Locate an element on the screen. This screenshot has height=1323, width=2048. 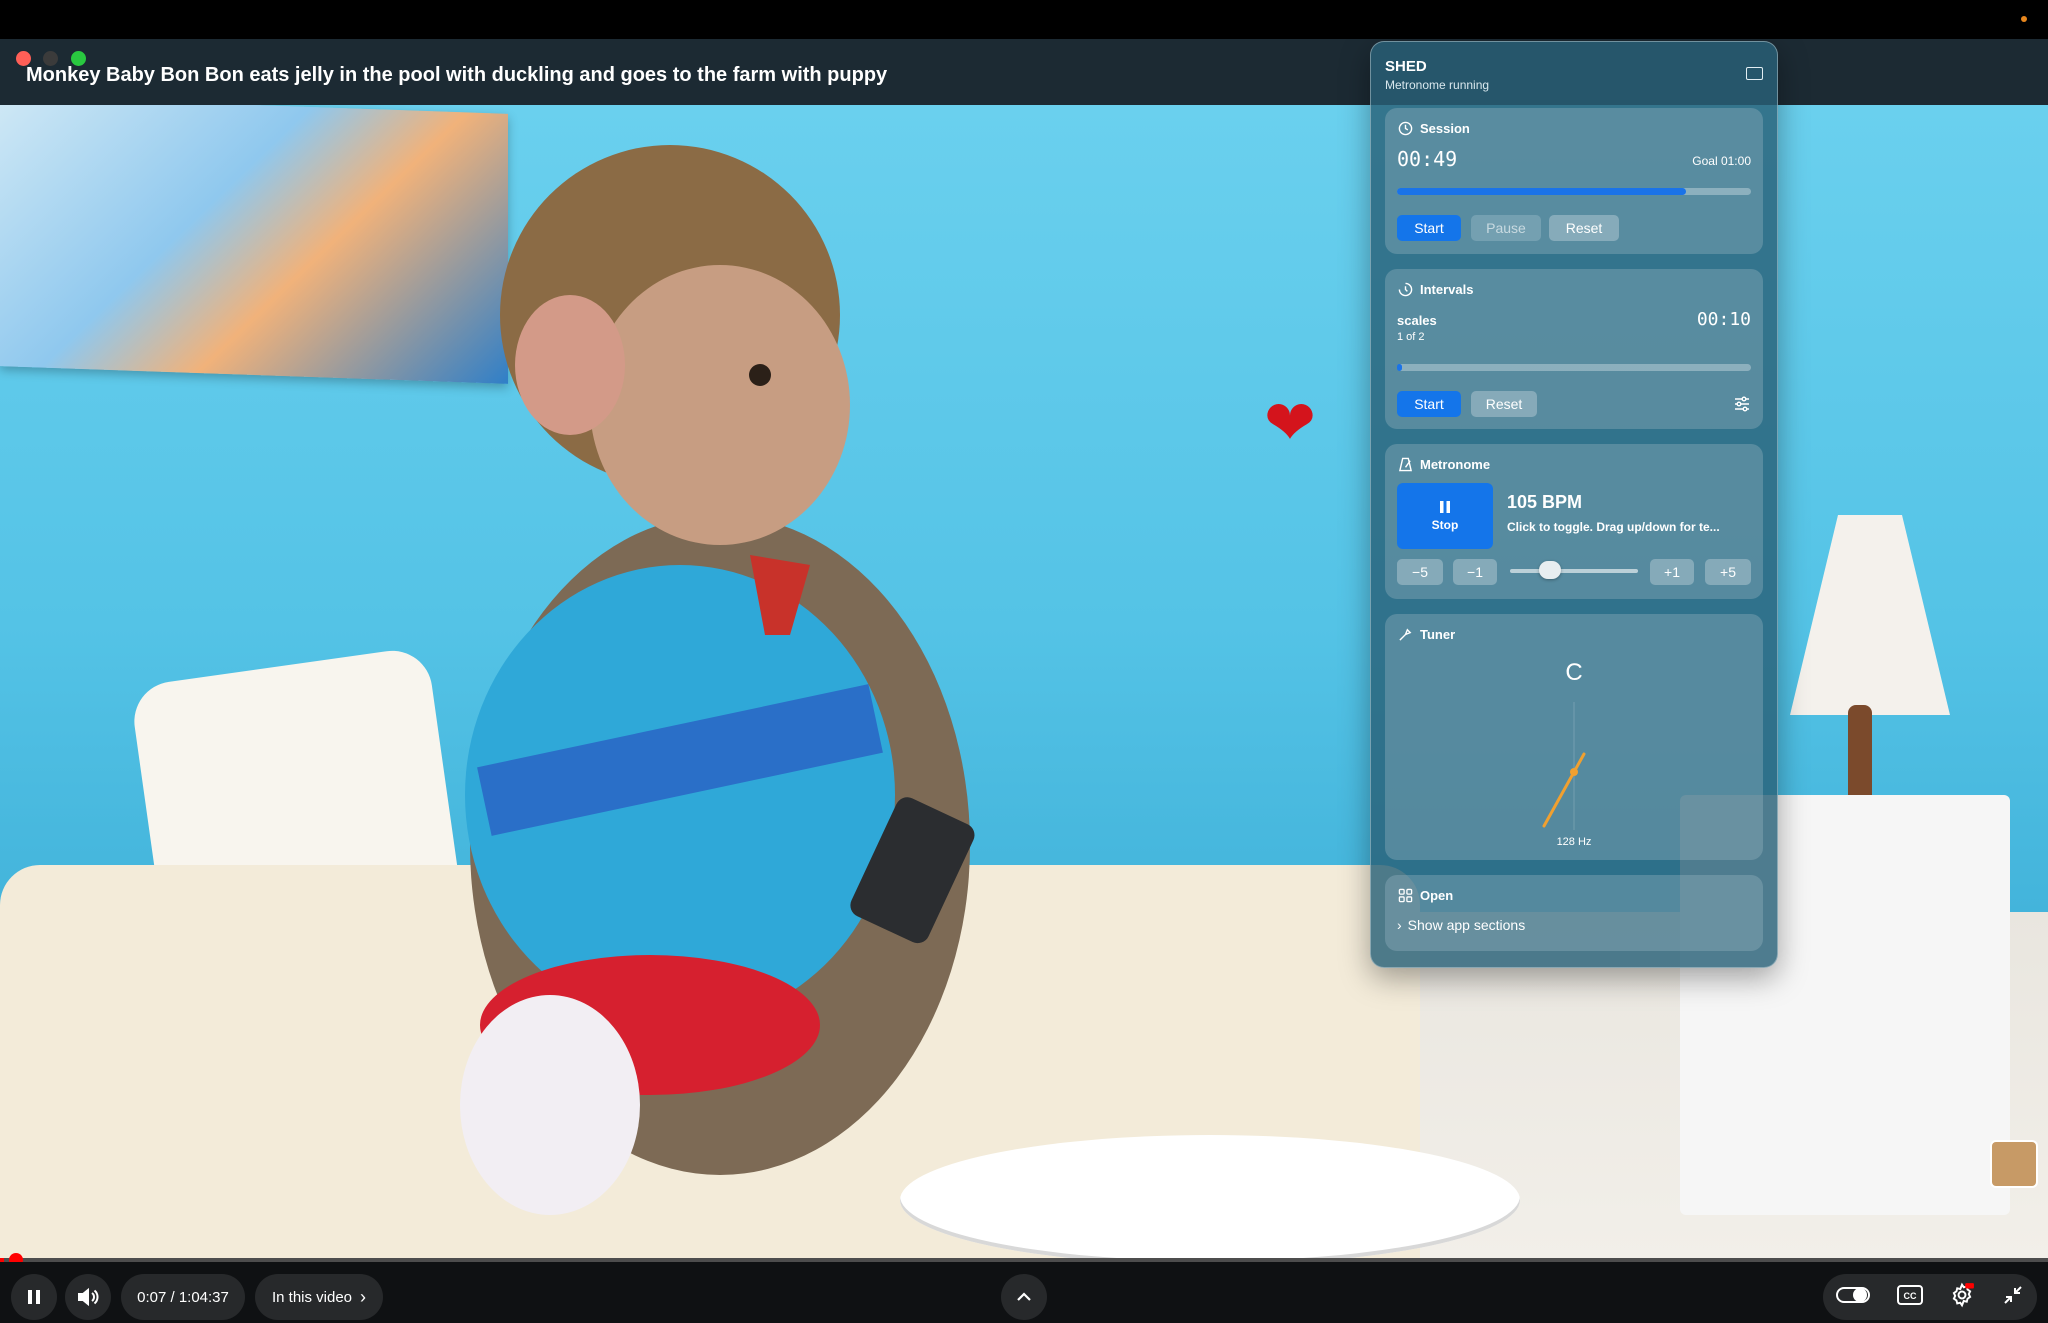
tempo-slider-track is located at coordinates (1574, 571).